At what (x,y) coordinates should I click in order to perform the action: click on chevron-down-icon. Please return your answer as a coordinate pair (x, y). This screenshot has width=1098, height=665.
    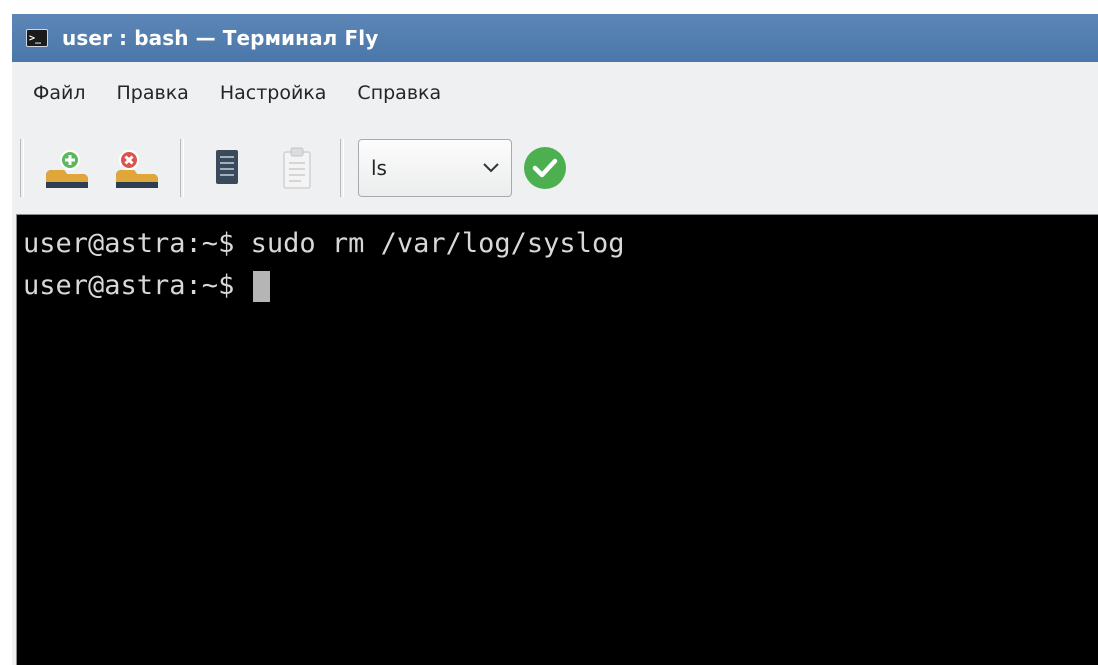
    Looking at the image, I should click on (491, 168).